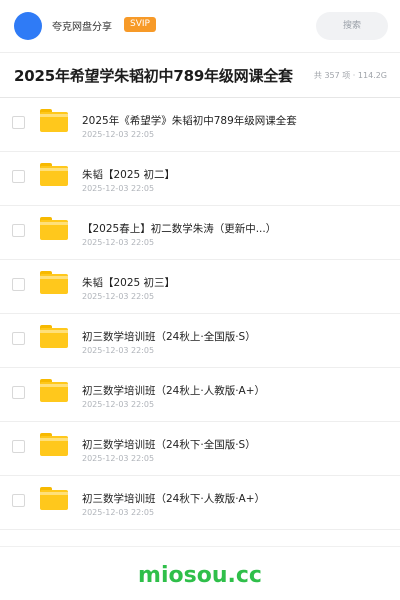 Image resolution: width=400 pixels, height=600 pixels. Describe the element at coordinates (169, 444) in the screenshot. I see `file-name: 初三数学培训班（24秋下·全国版·S）` at that location.